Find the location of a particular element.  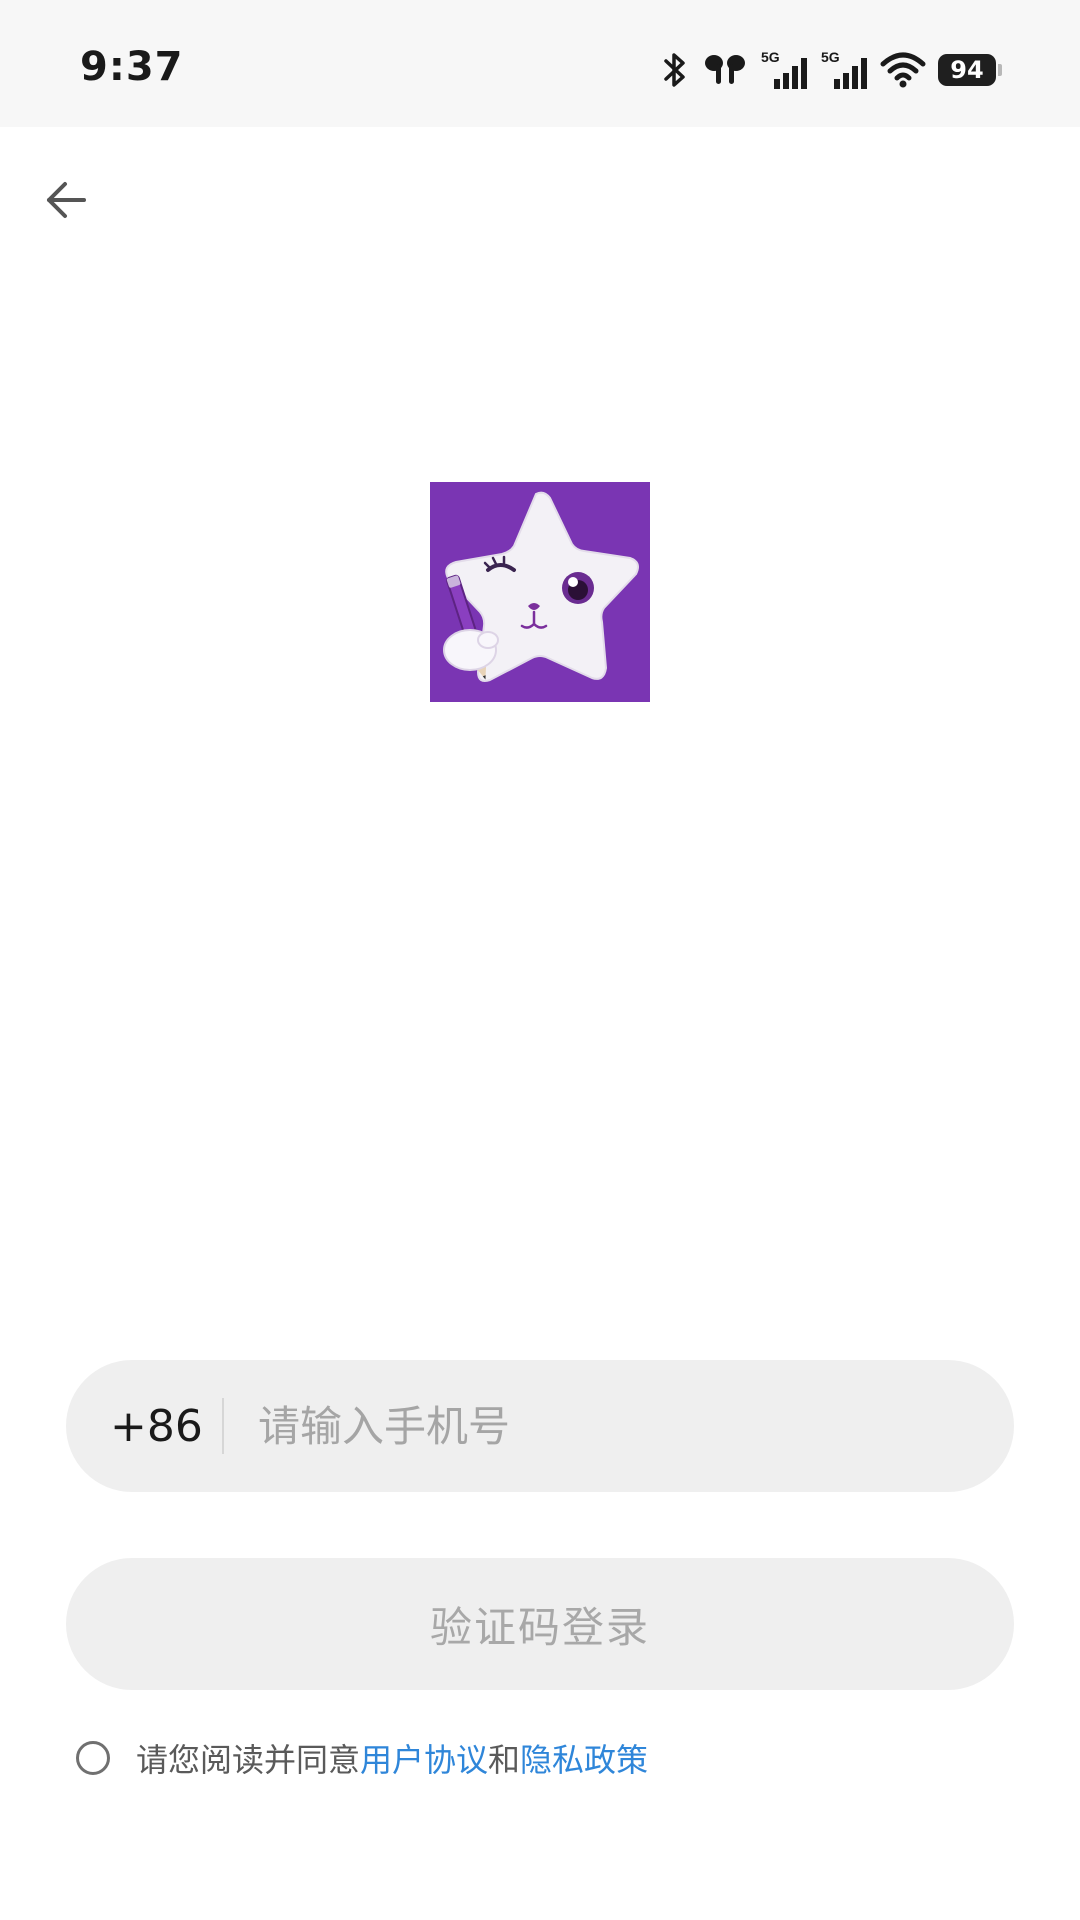

user-agreement-link: 用户协议 is located at coordinates (424, 1758).